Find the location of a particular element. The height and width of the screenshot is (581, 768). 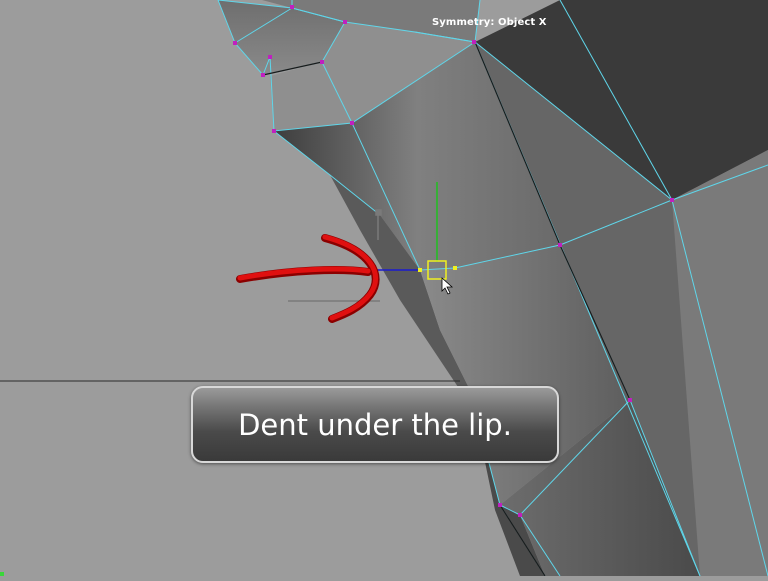

red-arrow-annotation is located at coordinates (308, 278).